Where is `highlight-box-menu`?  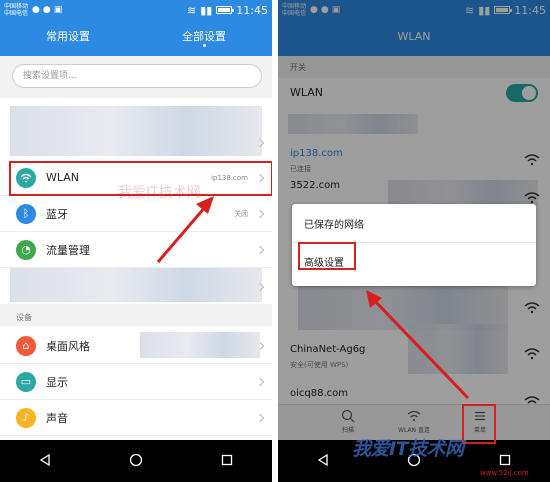
highlight-box-menu is located at coordinates (479, 424).